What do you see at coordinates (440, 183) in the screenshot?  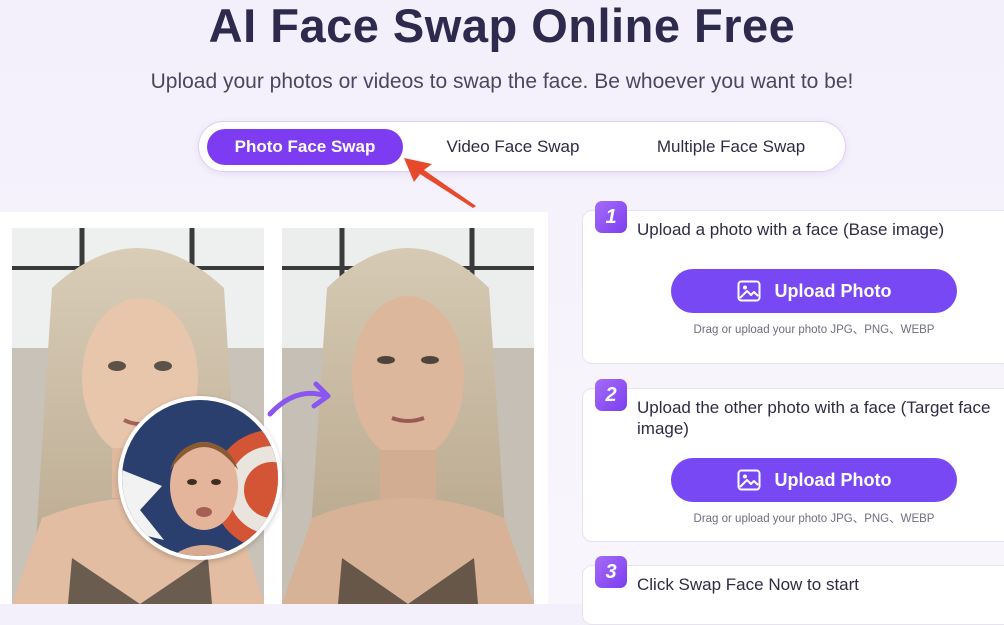 I see `red-pointer-arrow-icon` at bounding box center [440, 183].